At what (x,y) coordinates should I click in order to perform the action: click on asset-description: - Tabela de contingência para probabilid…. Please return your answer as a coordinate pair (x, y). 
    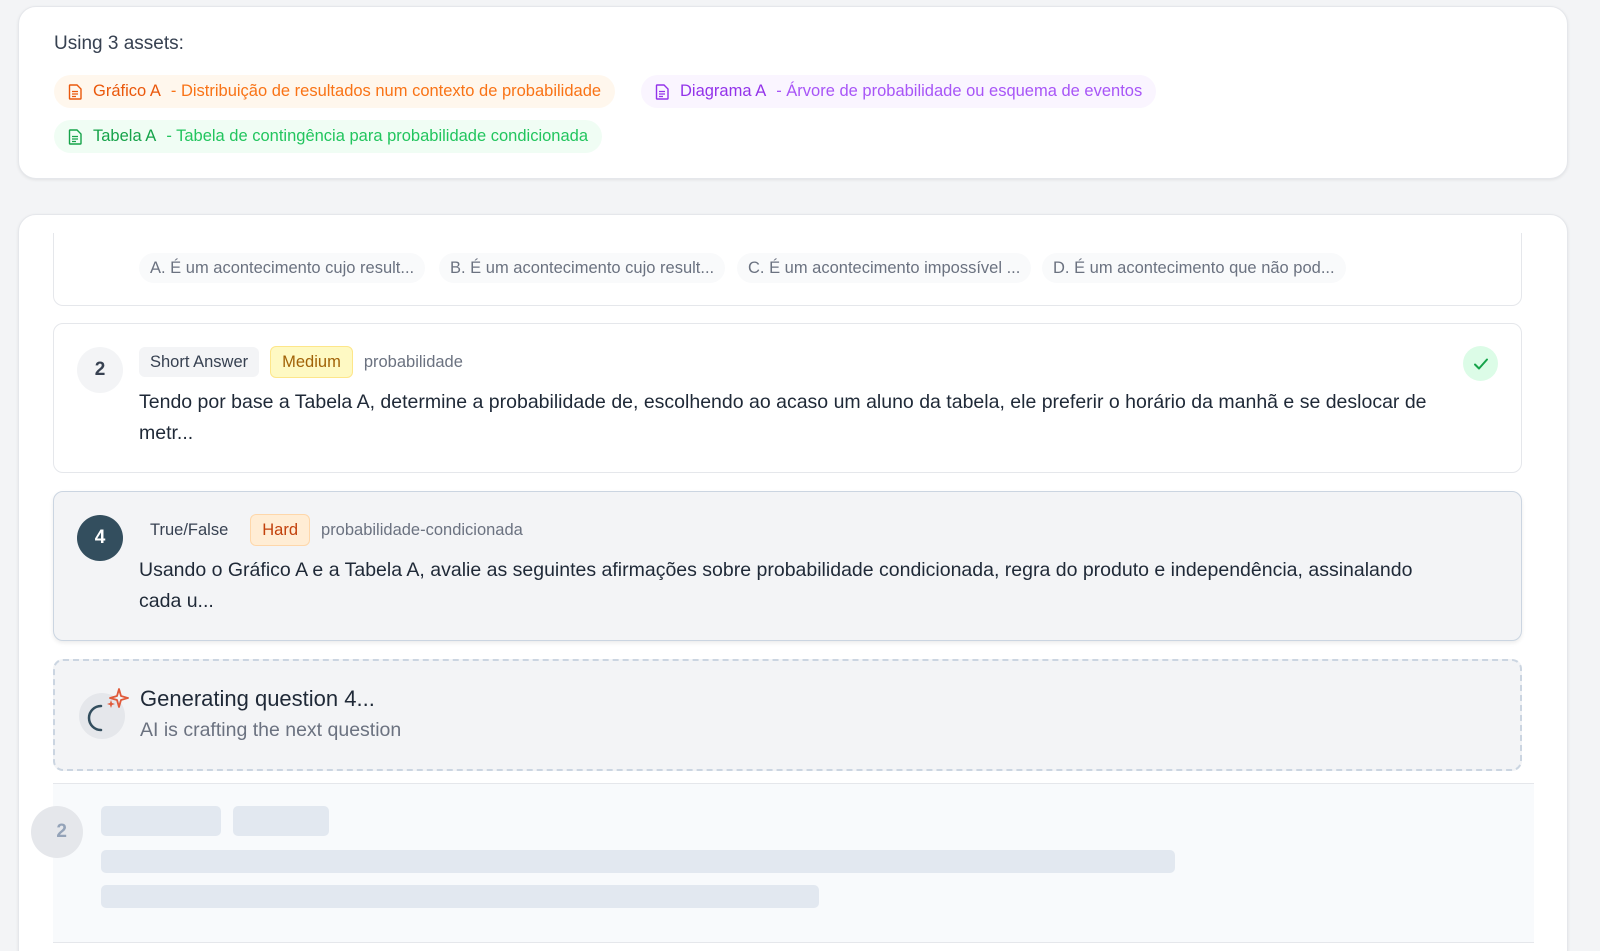
    Looking at the image, I should click on (377, 136).